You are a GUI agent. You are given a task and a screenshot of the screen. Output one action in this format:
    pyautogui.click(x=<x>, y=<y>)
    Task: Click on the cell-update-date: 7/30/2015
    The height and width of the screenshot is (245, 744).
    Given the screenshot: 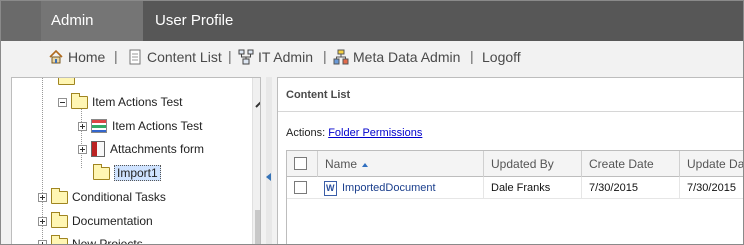 What is the action you would take?
    pyautogui.click(x=711, y=188)
    